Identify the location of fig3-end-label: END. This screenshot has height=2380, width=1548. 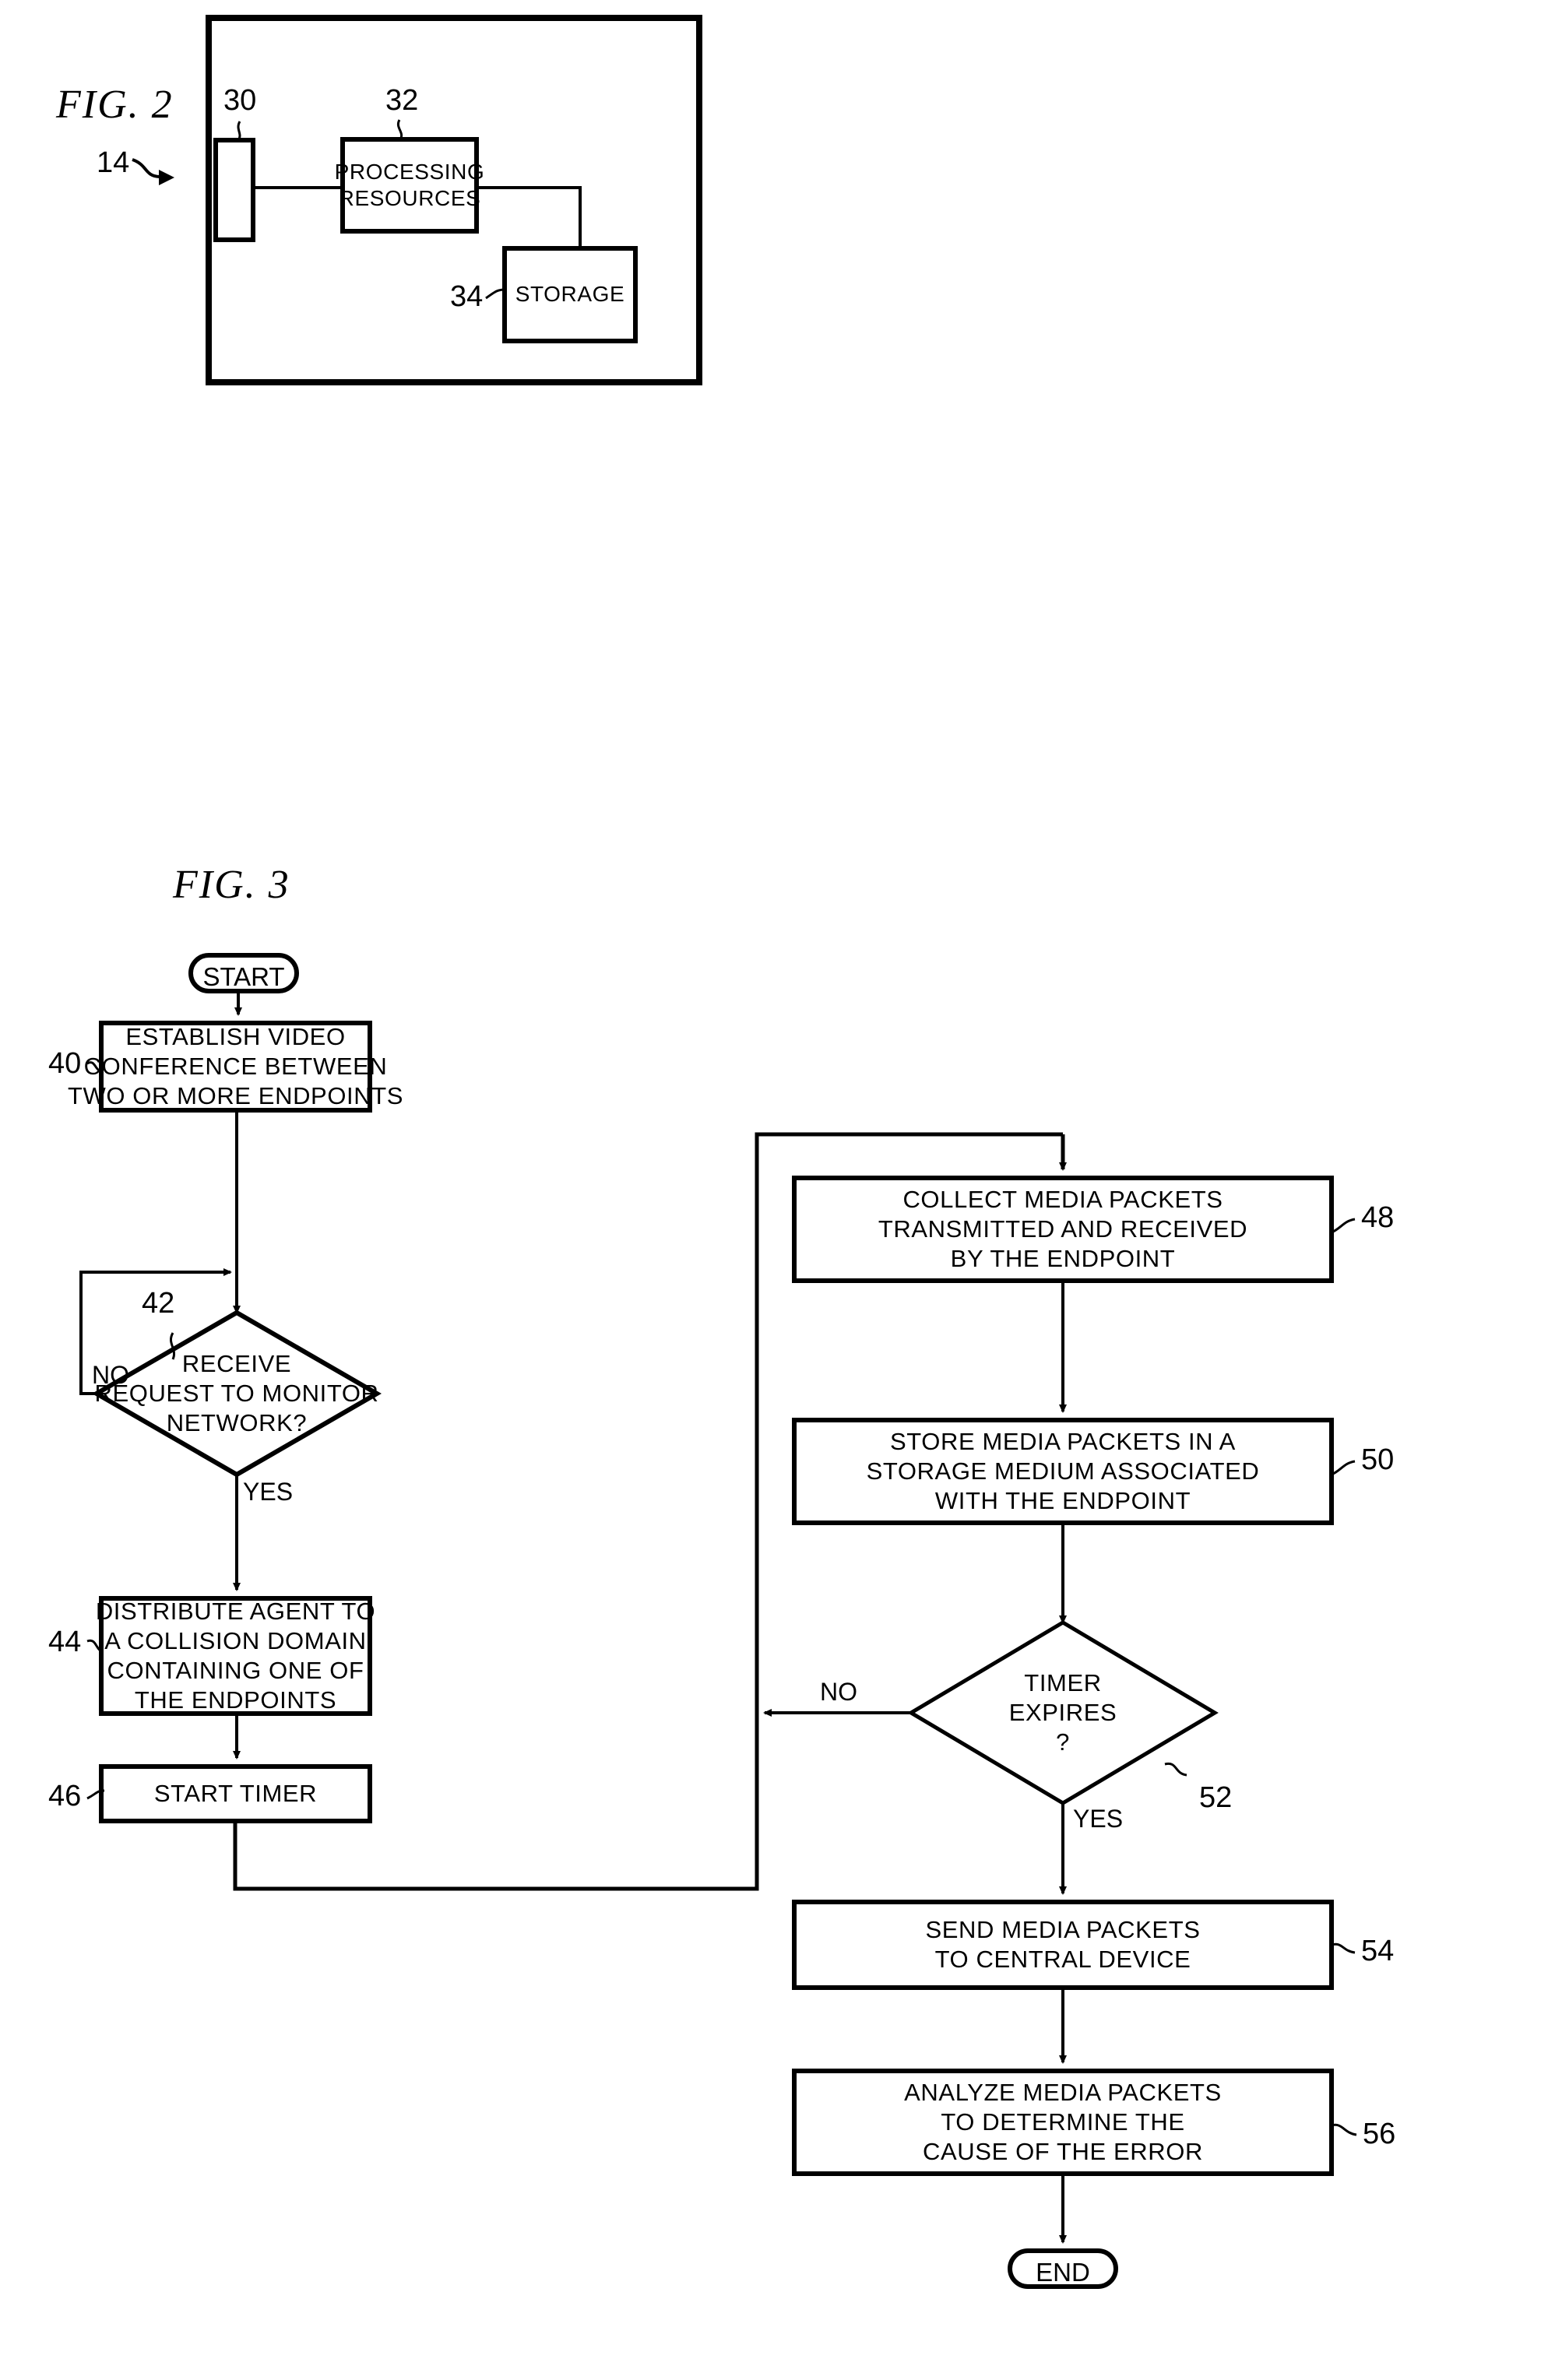
(1063, 2272).